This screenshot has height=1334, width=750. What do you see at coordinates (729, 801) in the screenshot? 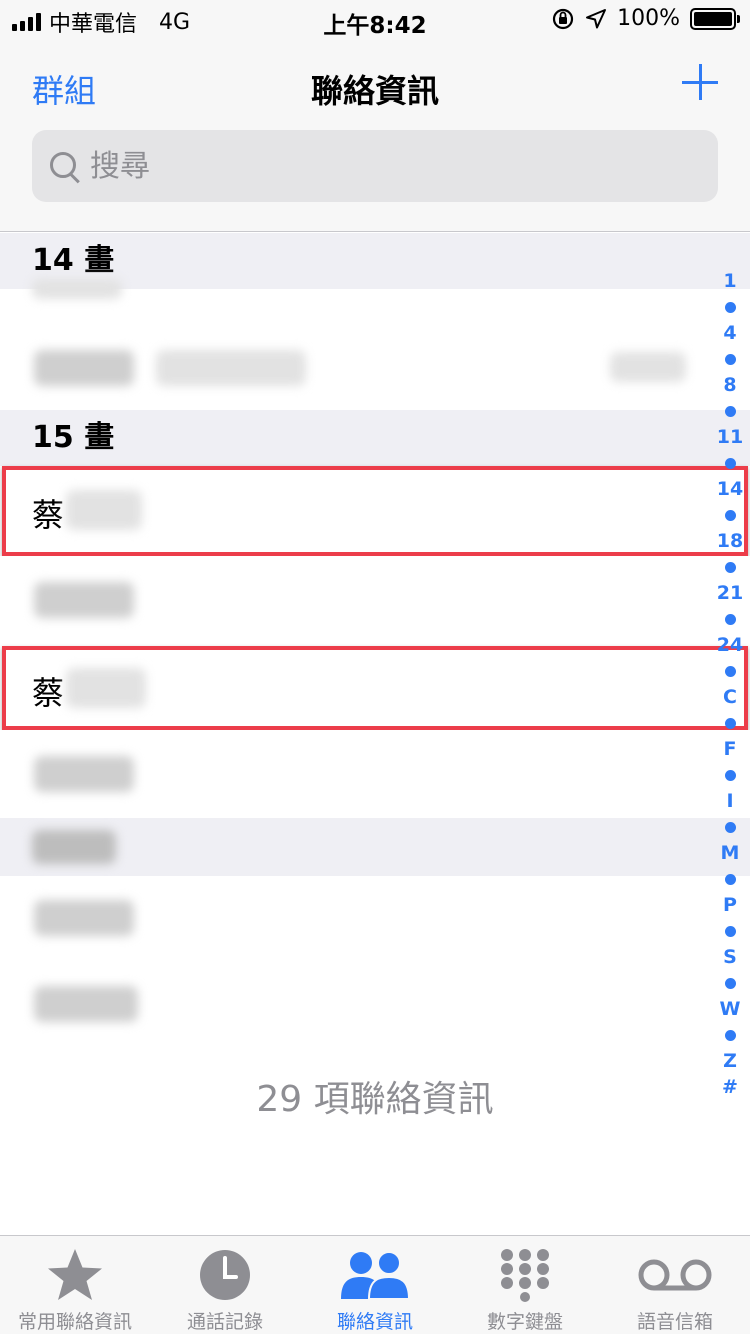
I see `index-item: I` at bounding box center [729, 801].